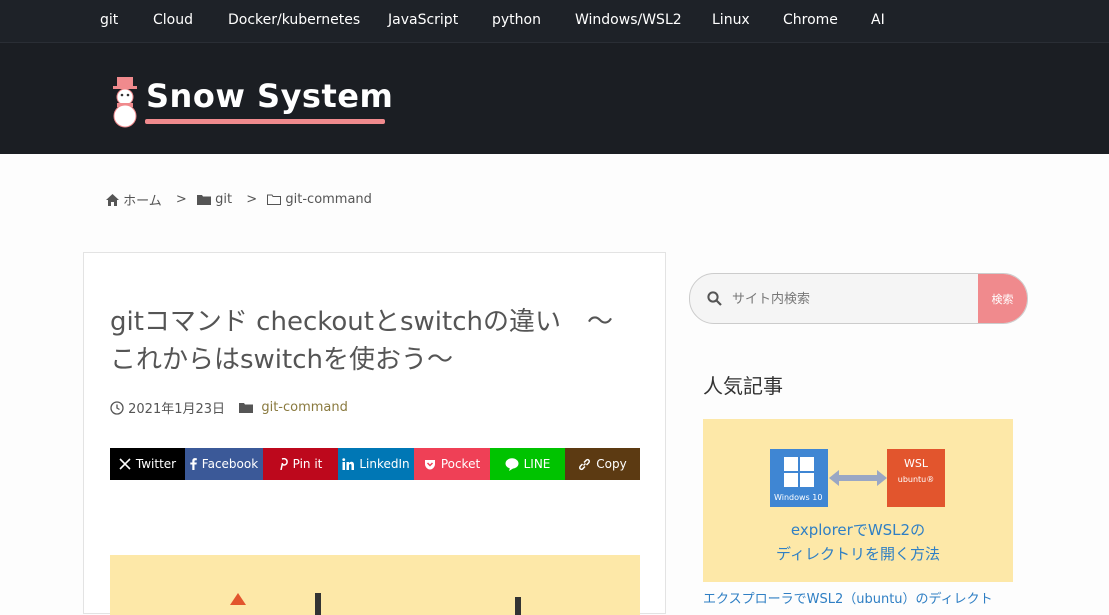  Describe the element at coordinates (307, 464) in the screenshot. I see `share-label: Pin it` at that location.